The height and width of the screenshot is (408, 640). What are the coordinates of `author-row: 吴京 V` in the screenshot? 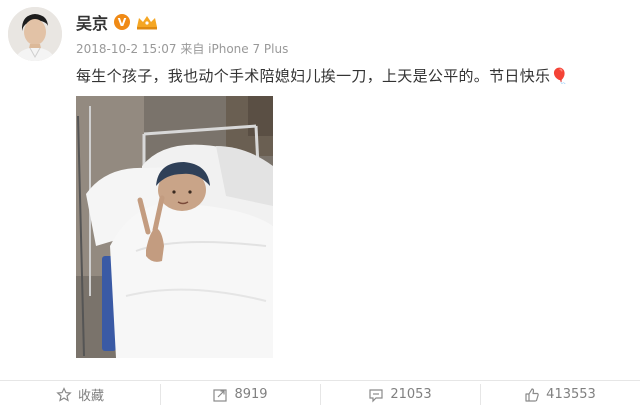 It's located at (117, 22).